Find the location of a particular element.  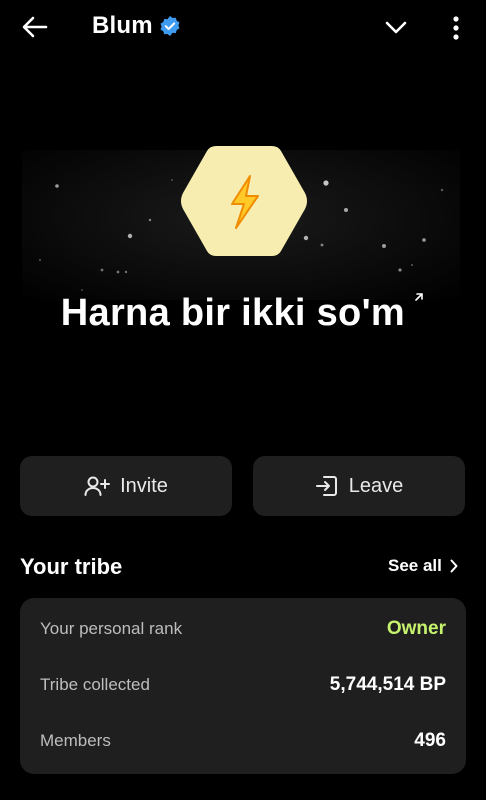

lightning-hexagon-icon is located at coordinates (244, 201).